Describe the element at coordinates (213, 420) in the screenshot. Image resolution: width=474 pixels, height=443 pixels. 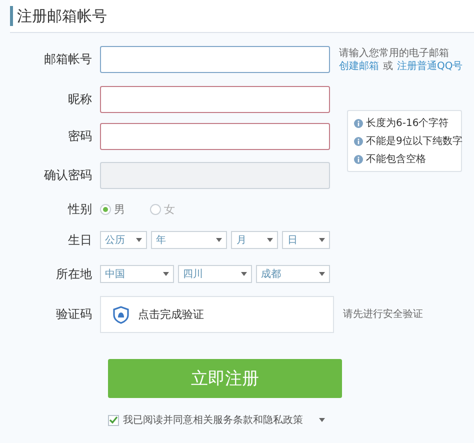
I see `agreement-text: 我已阅读并同意相关服务条款和隐私政策` at that location.